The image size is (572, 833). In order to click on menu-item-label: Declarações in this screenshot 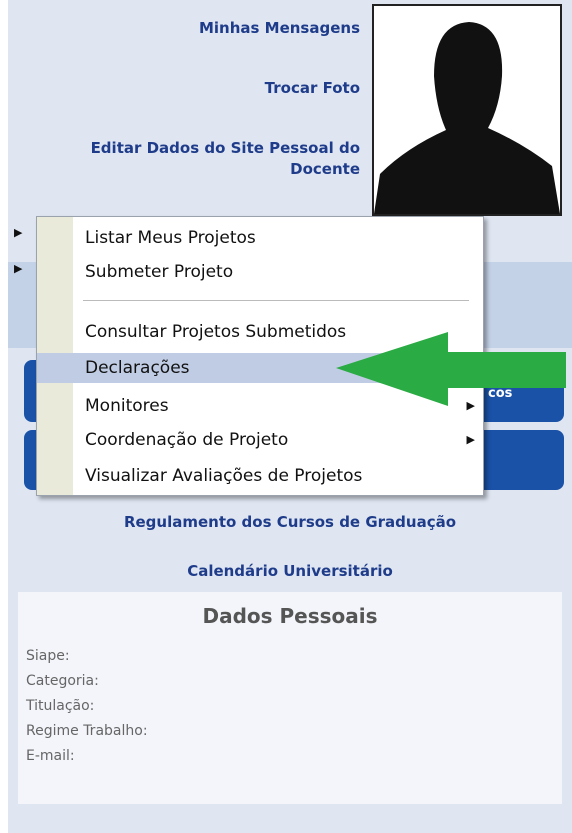, I will do `click(137, 368)`.